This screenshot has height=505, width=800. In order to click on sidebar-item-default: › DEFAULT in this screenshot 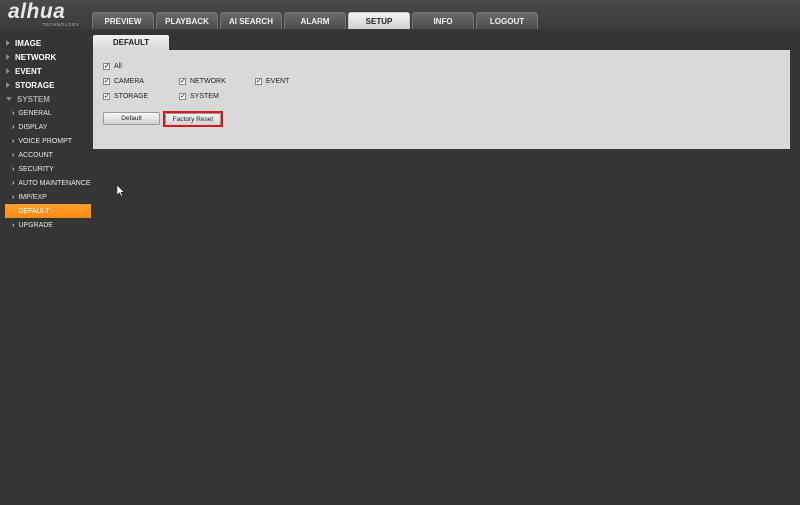, I will do `click(48, 211)`.